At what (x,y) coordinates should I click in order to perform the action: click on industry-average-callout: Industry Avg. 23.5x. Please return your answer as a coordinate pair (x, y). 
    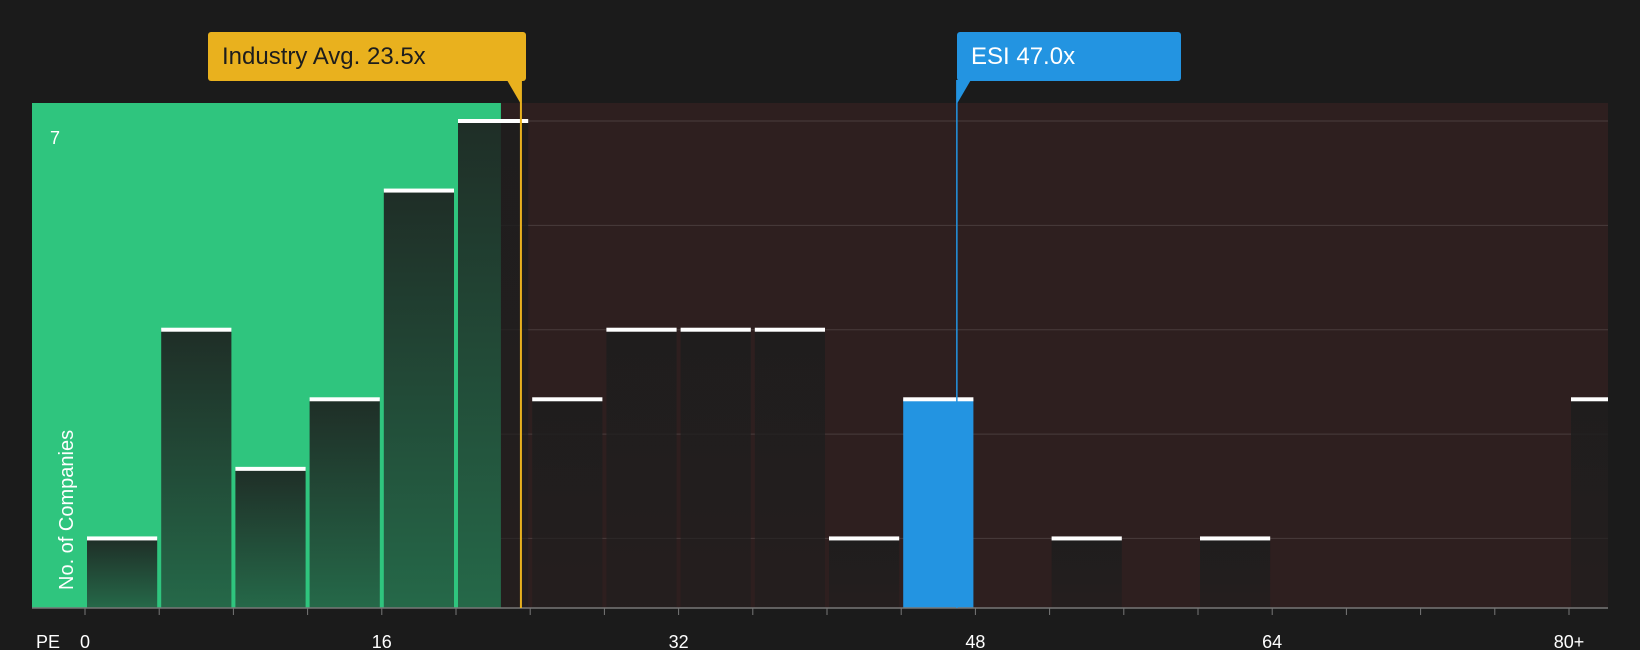
    Looking at the image, I should click on (367, 56).